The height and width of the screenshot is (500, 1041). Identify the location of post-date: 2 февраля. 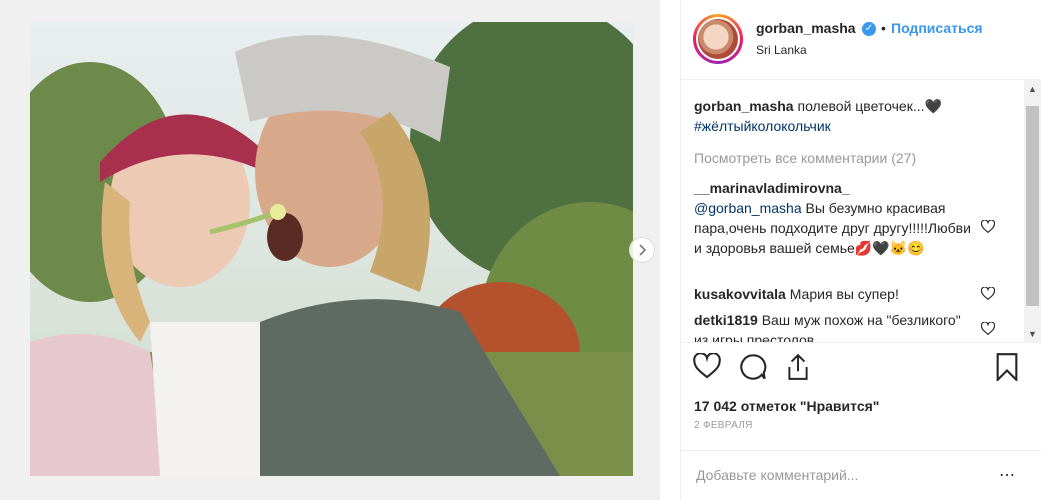
(723, 425).